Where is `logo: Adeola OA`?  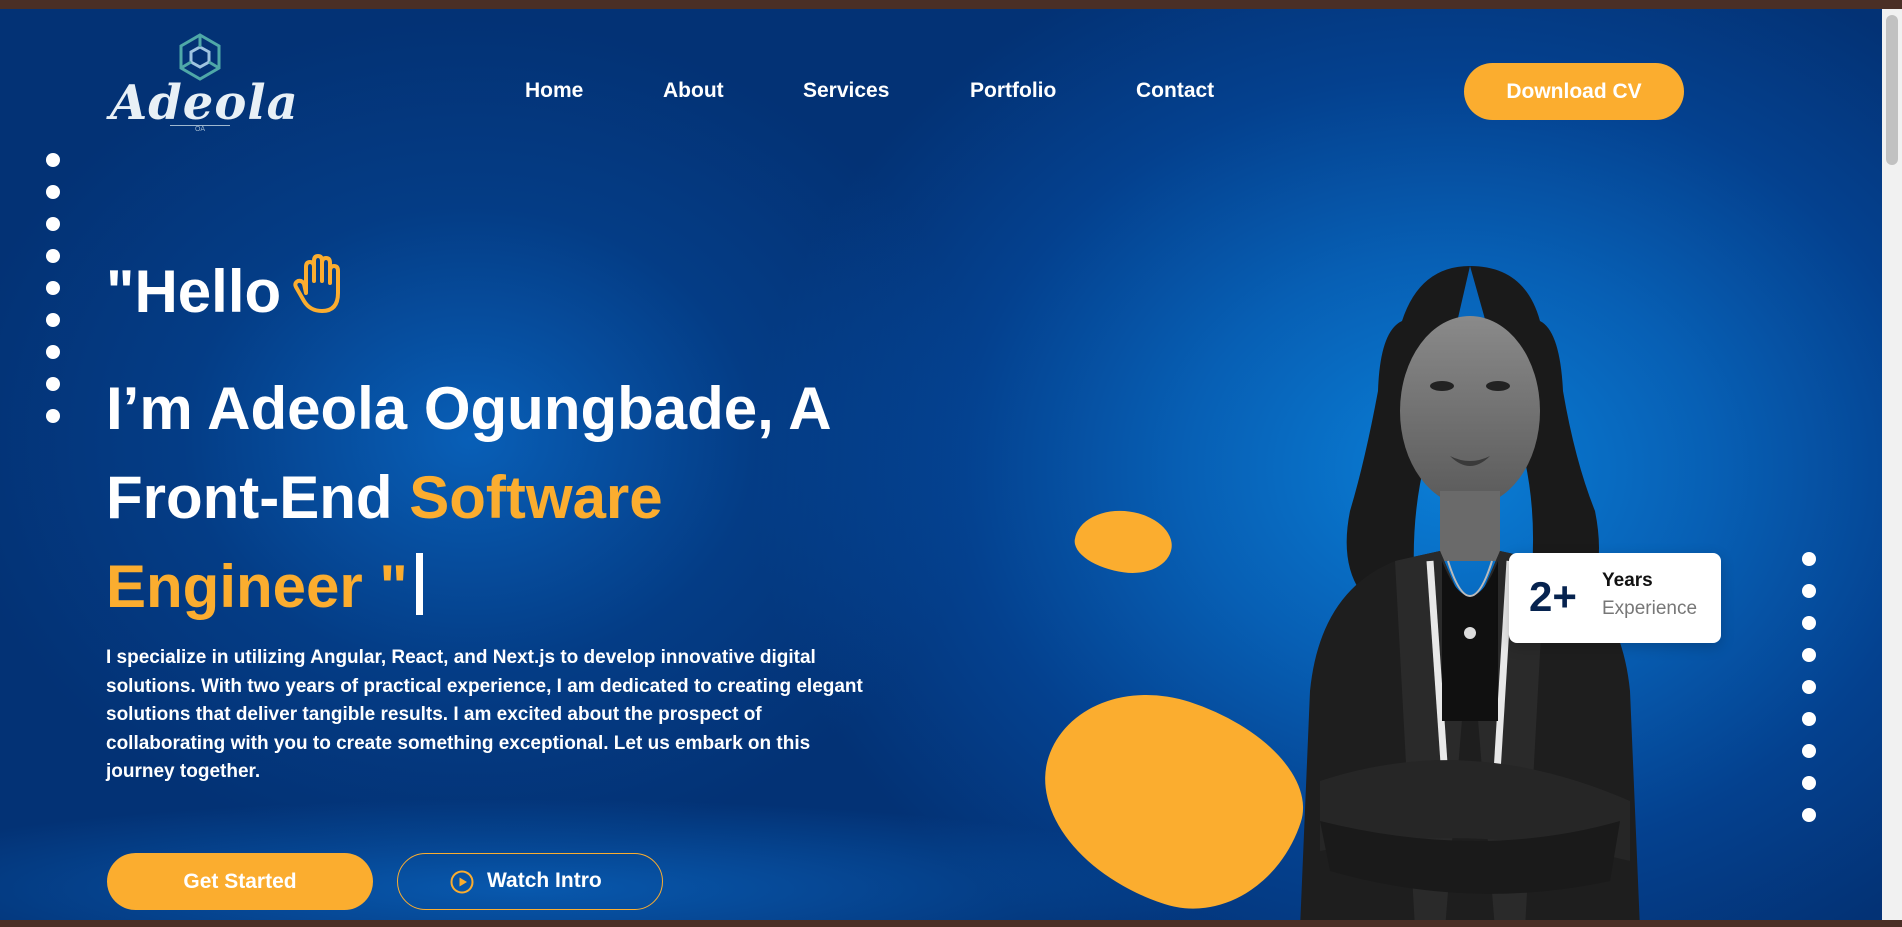 logo: Adeola OA is located at coordinates (204, 83).